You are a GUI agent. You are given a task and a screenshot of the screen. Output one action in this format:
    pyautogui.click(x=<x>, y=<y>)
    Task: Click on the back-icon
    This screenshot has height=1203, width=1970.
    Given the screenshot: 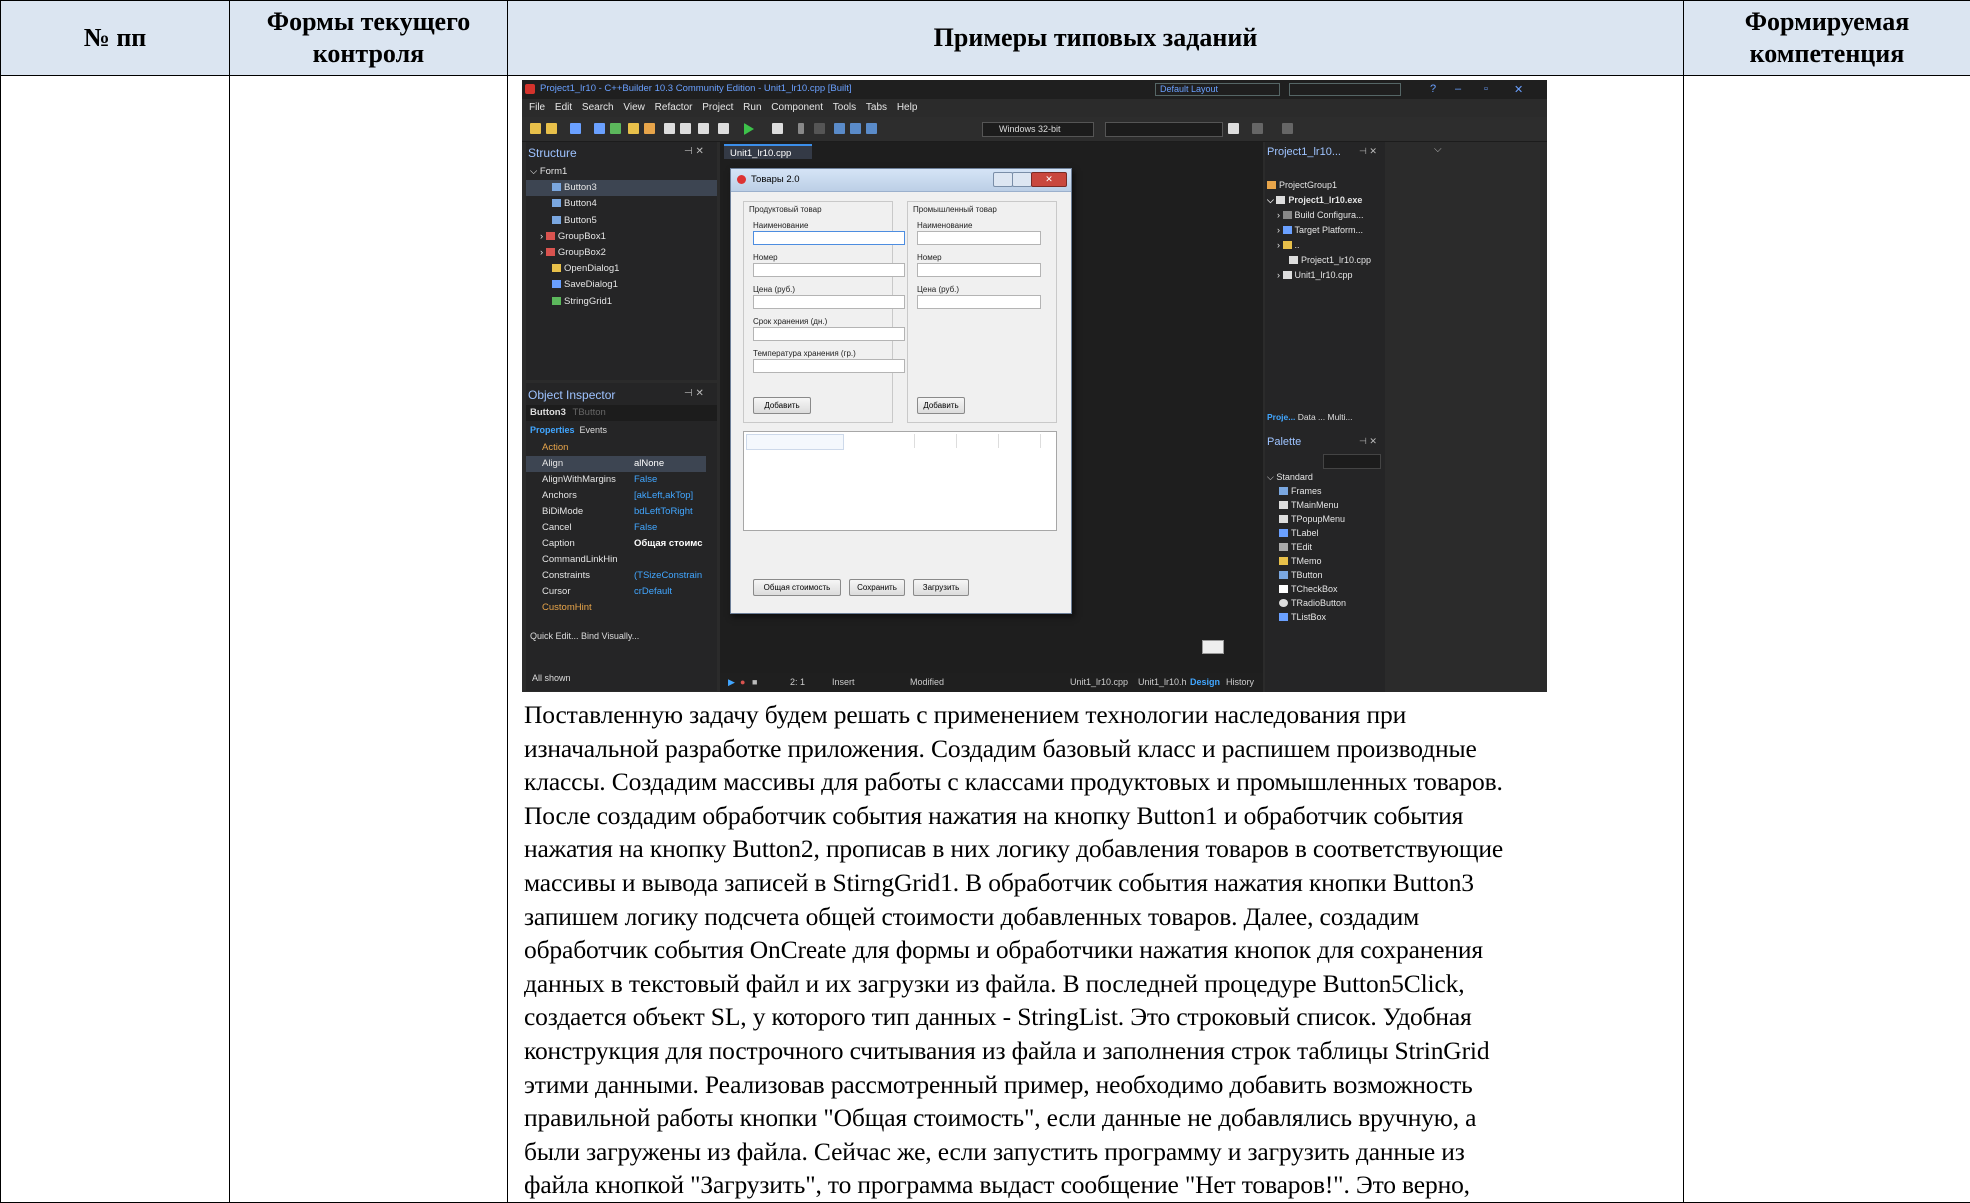 What is the action you would take?
    pyautogui.click(x=1257, y=128)
    